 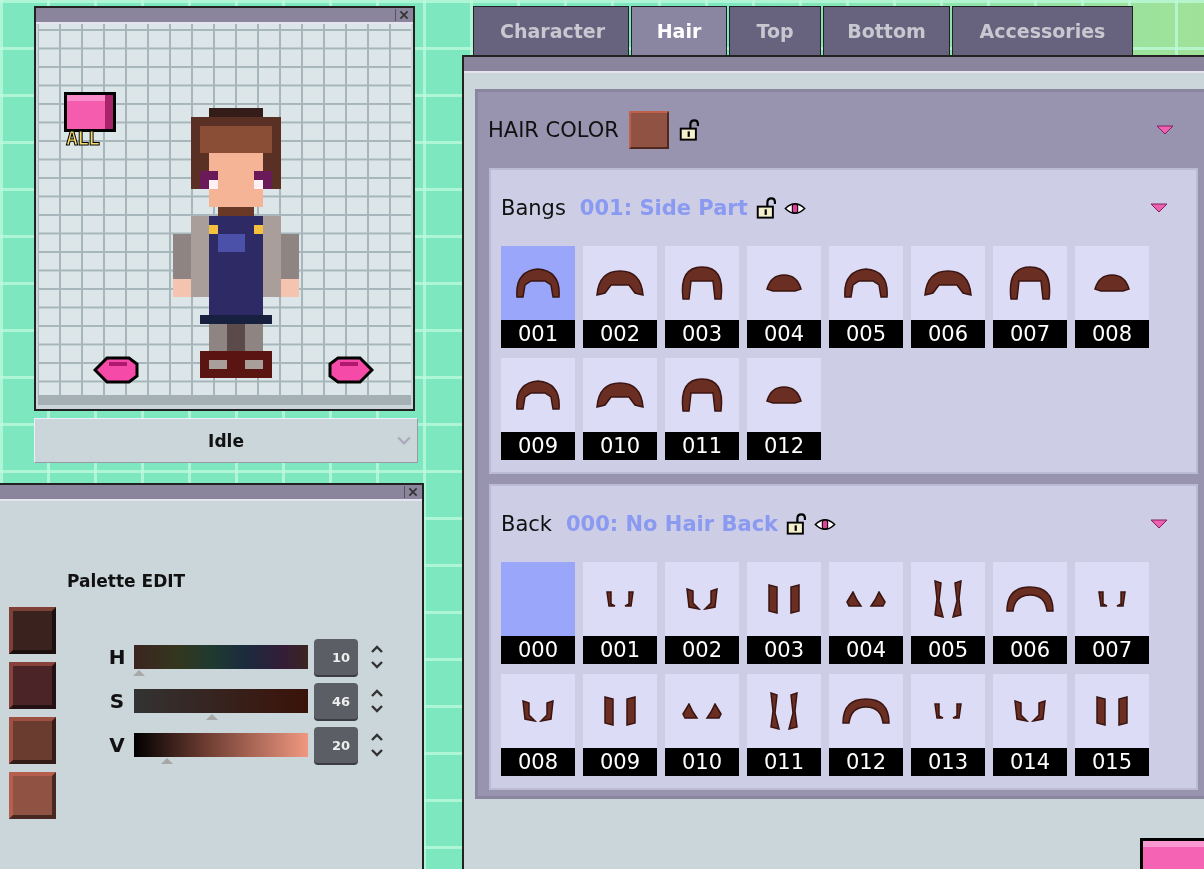 I want to click on value-field: 10, so click(x=336, y=657).